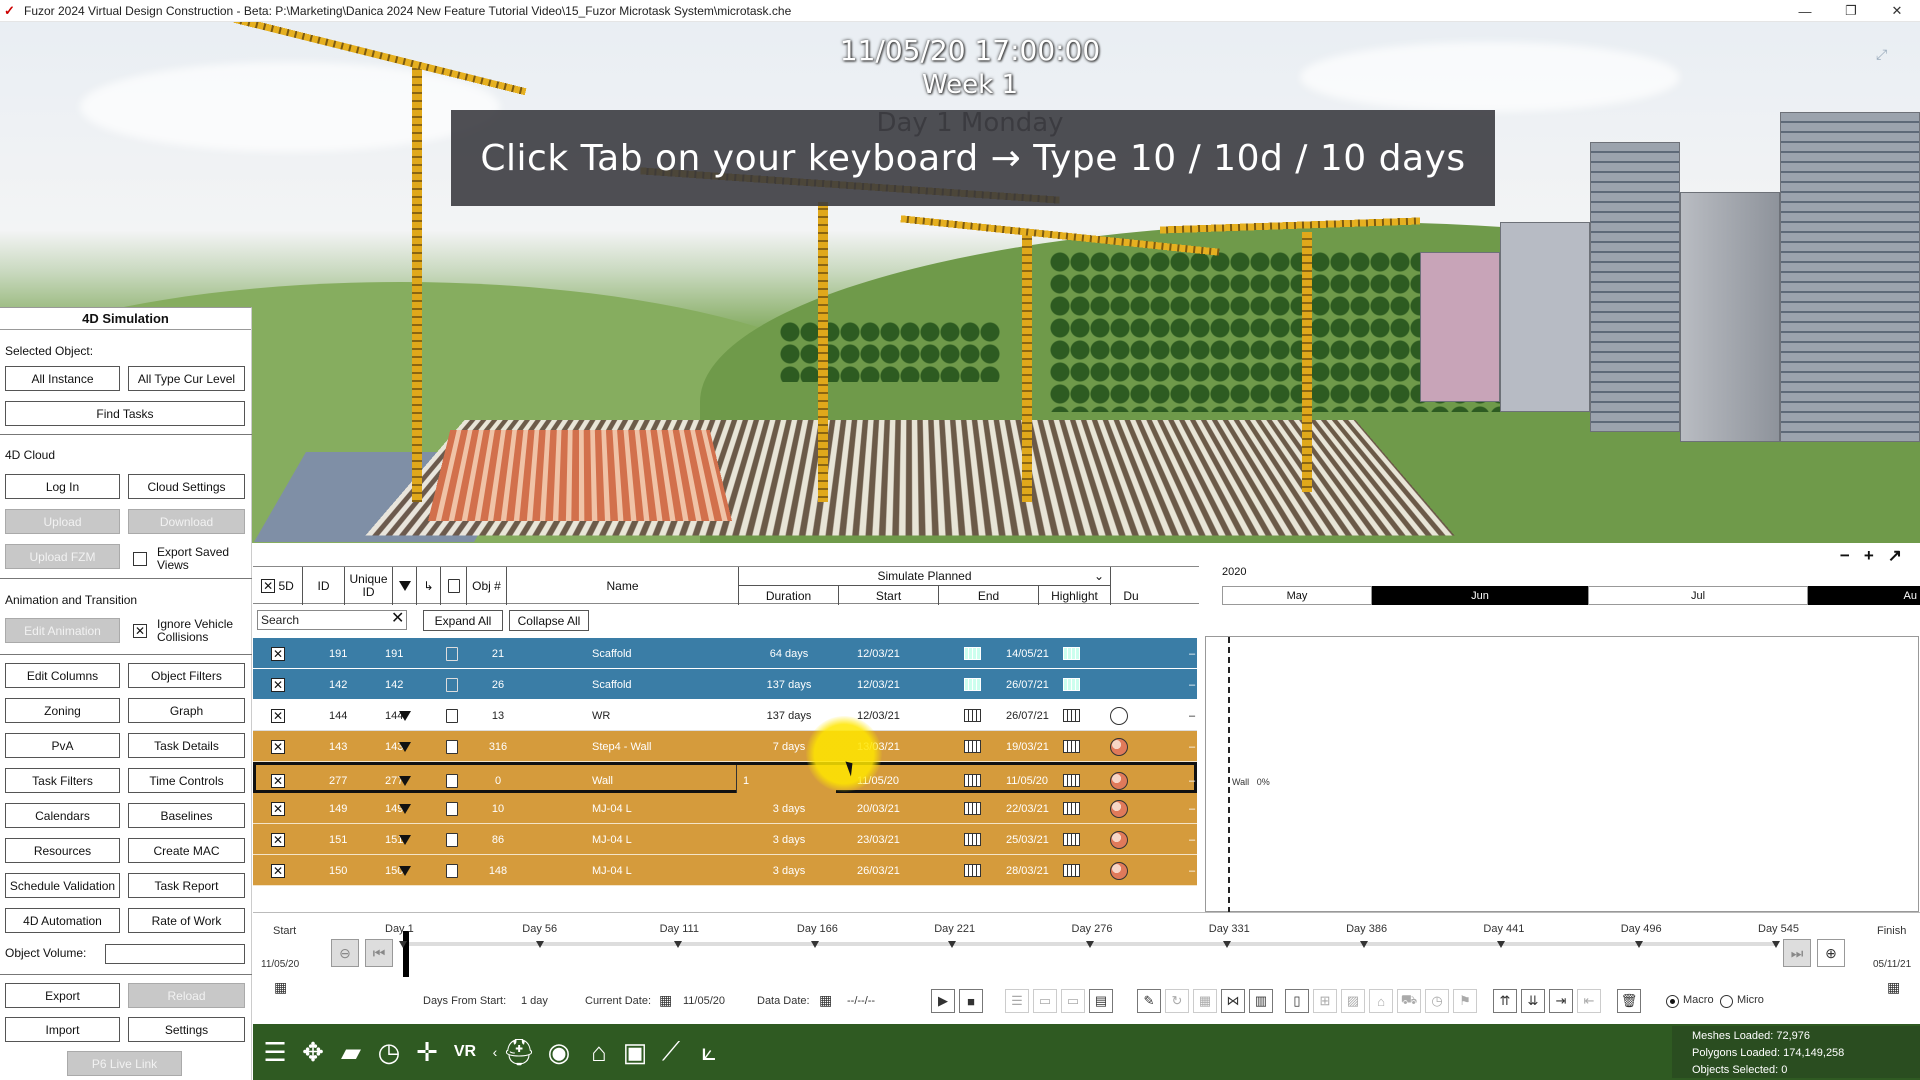  What do you see at coordinates (1465, 1001) in the screenshot?
I see `flag-icon: ⚑` at bounding box center [1465, 1001].